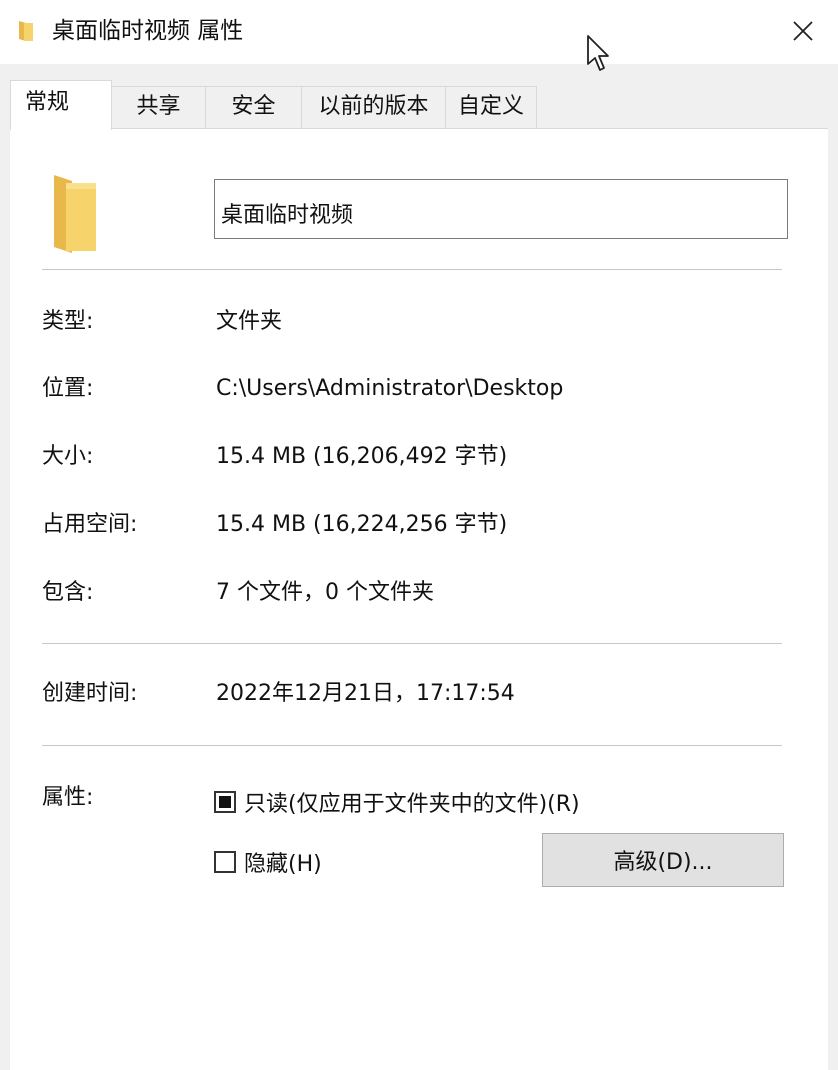 The image size is (838, 1070). I want to click on contains-label: 包含:, so click(68, 592).